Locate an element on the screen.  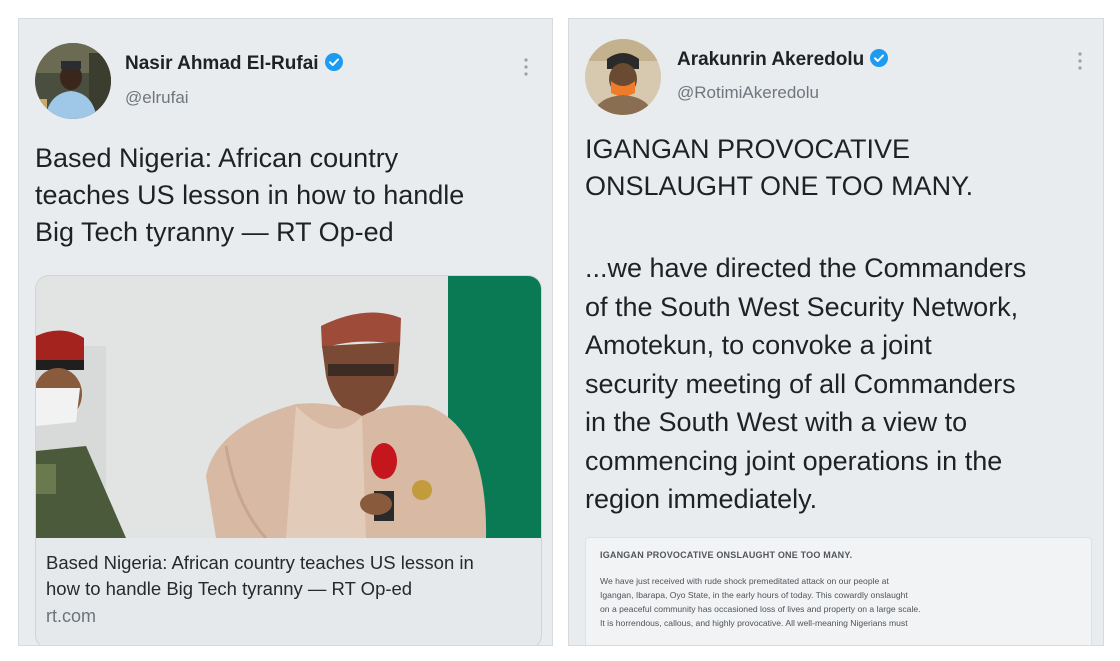
tweet-body-line: of the South West Security Network, is located at coordinates (802, 306).